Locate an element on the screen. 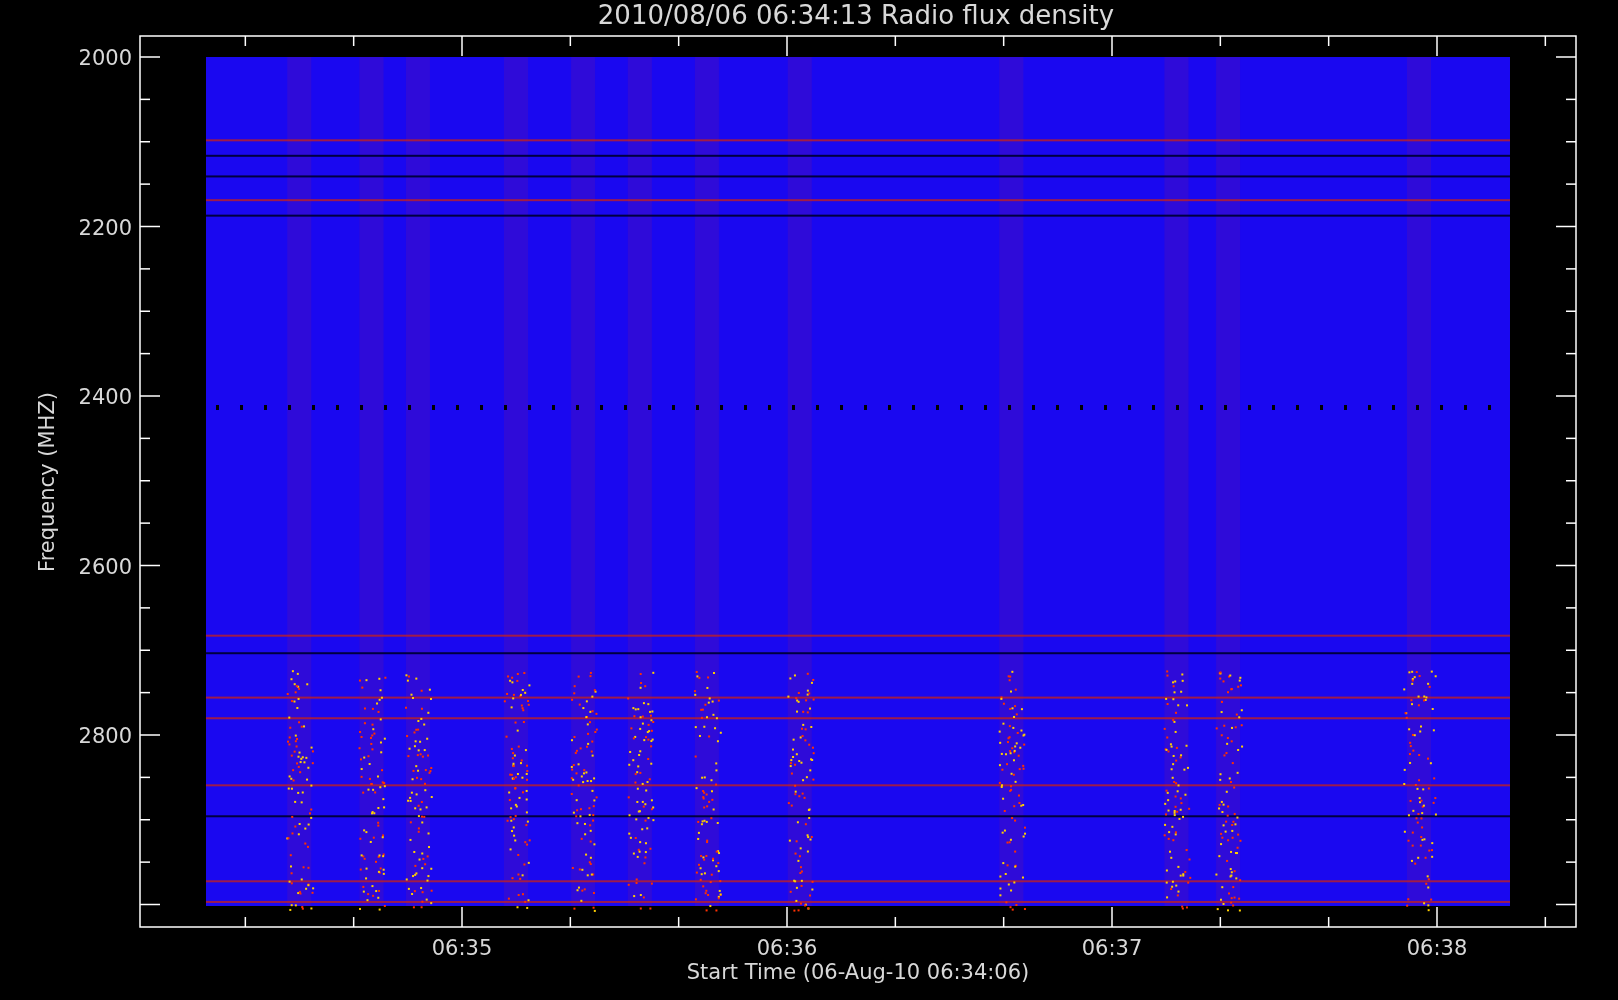 This screenshot has width=1618, height=1000. y-tick-label: 2600 is located at coordinates (105, 566).